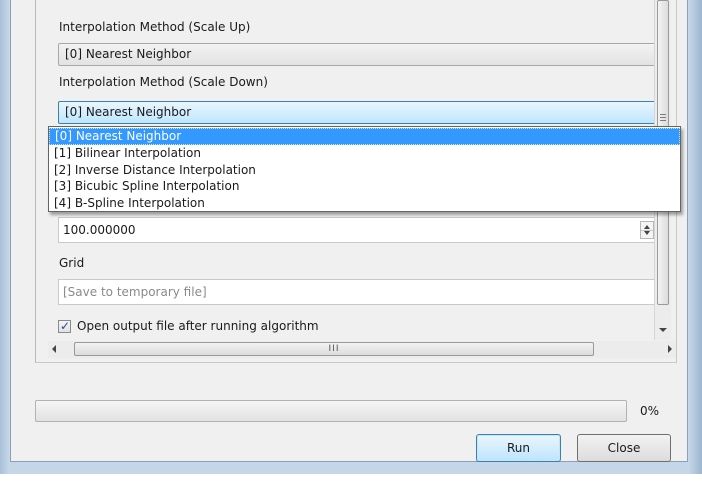  Describe the element at coordinates (364, 136) in the screenshot. I see `dropdown-option: [0] Nearest Neighbor` at that location.